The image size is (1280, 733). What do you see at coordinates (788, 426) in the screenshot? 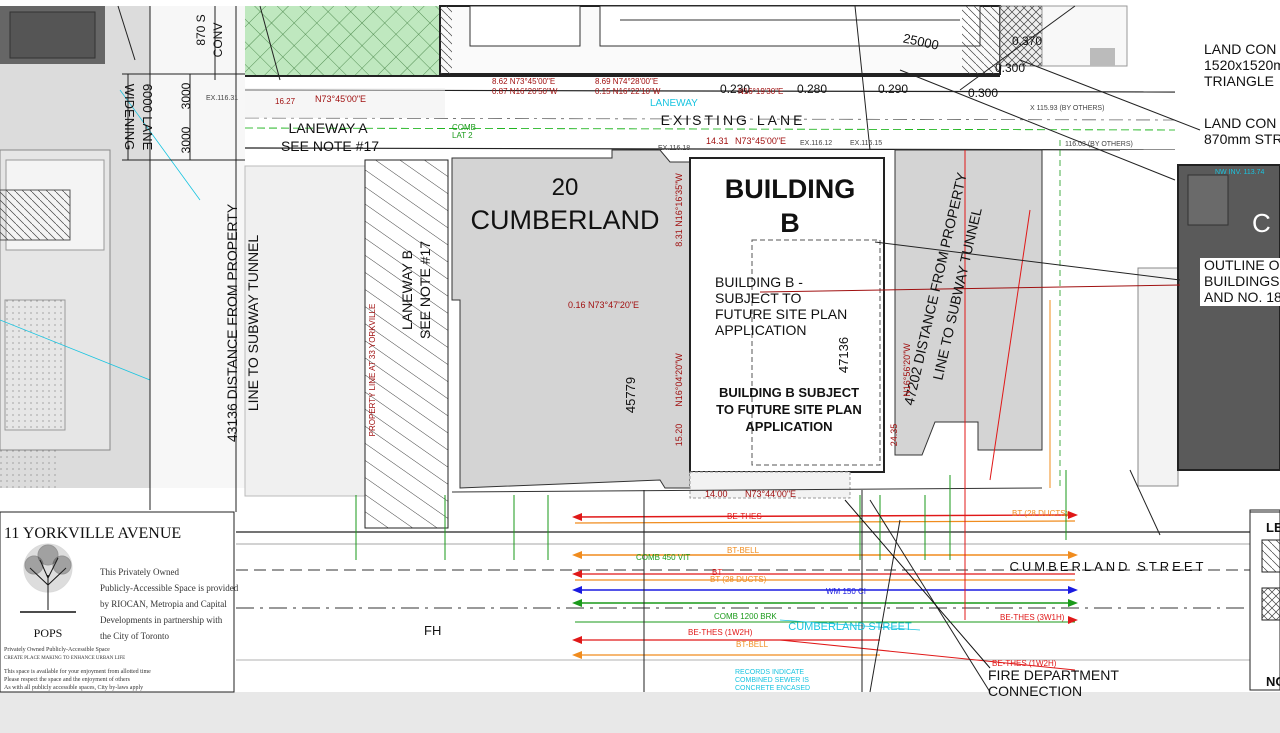
I see `label-bldgb-bold-3: APPLICATION` at bounding box center [788, 426].